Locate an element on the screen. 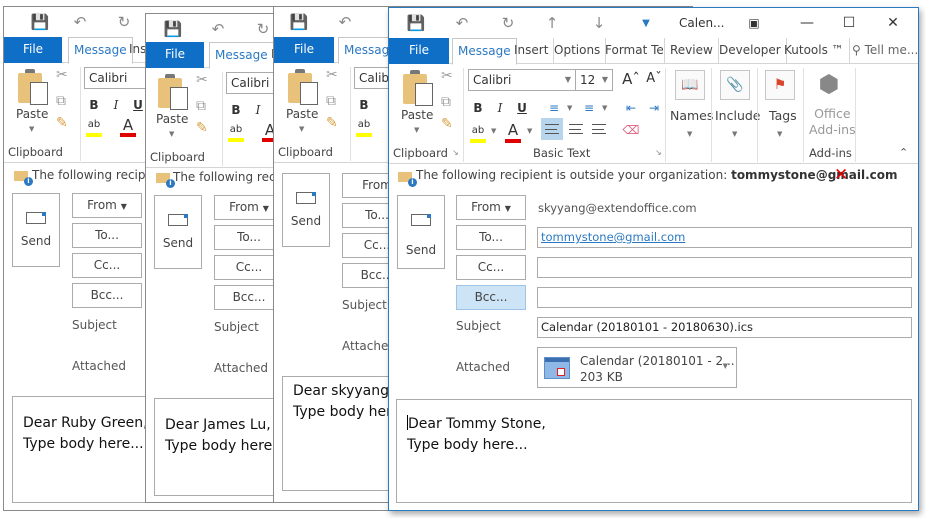  numbering-button: ≡ is located at coordinates (589, 108).